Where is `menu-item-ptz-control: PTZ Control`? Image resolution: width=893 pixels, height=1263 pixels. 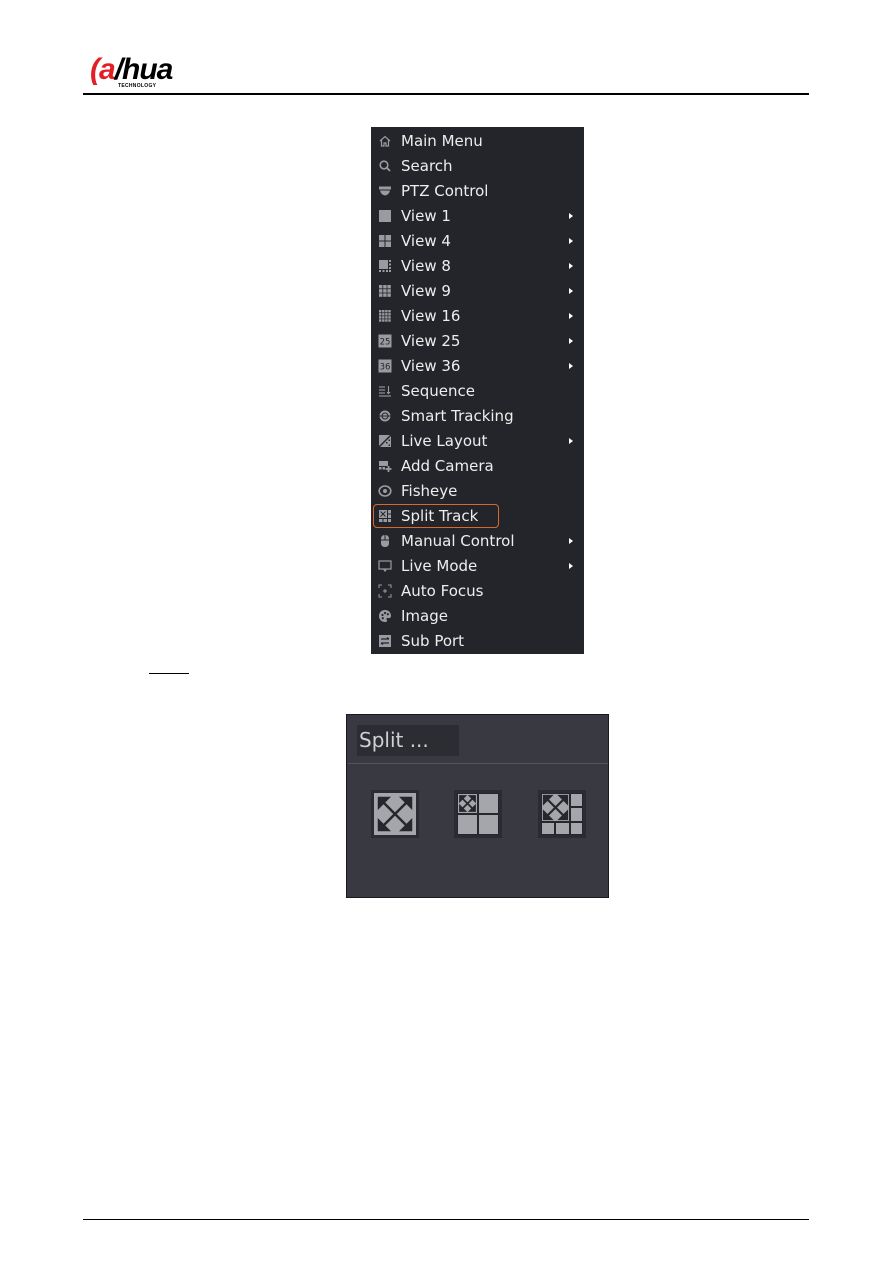 menu-item-ptz-control: PTZ Control is located at coordinates (477, 191).